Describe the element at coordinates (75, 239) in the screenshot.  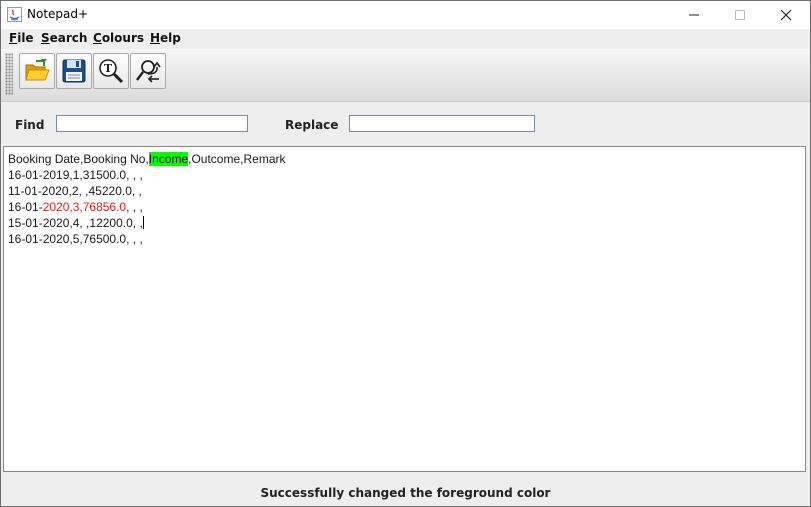
I see `editor-line: 16-01-2020,5,76500.0, , ,` at that location.